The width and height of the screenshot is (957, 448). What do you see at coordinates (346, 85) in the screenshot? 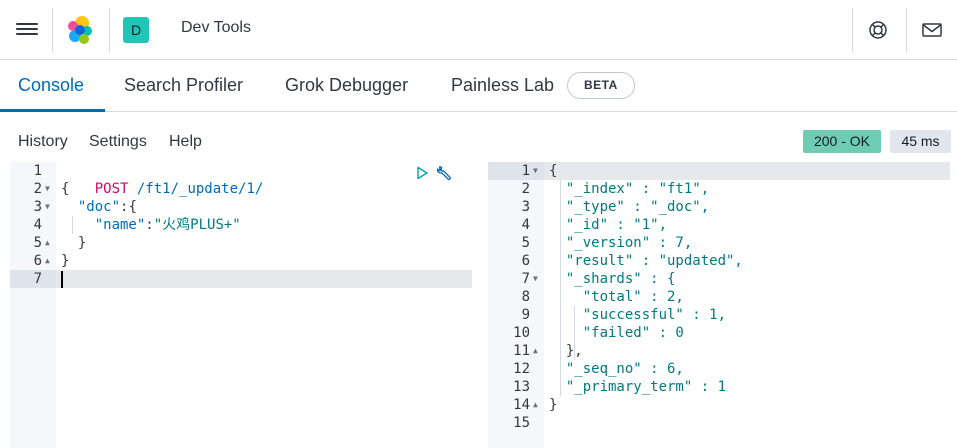
I see `tab-grok-debugger: Grok Debugger` at bounding box center [346, 85].